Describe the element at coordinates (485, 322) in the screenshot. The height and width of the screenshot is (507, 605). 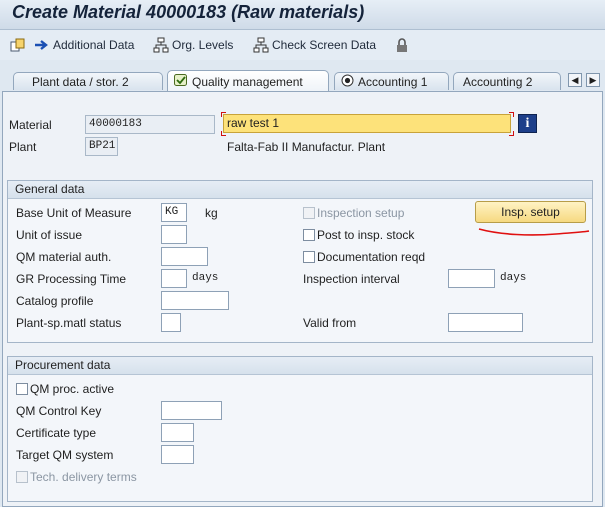
I see `valid-from-field` at that location.